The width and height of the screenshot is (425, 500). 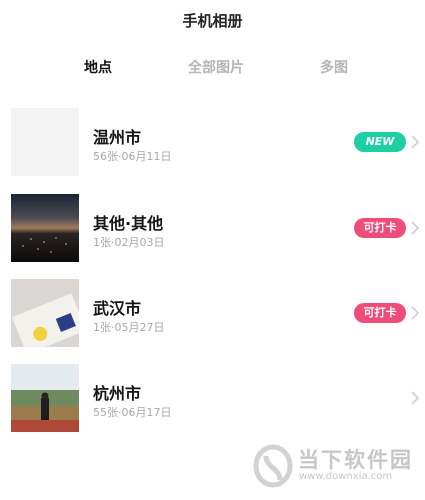 I want to click on watermark: 当下软件园 www.downxia.com, so click(x=337, y=465).